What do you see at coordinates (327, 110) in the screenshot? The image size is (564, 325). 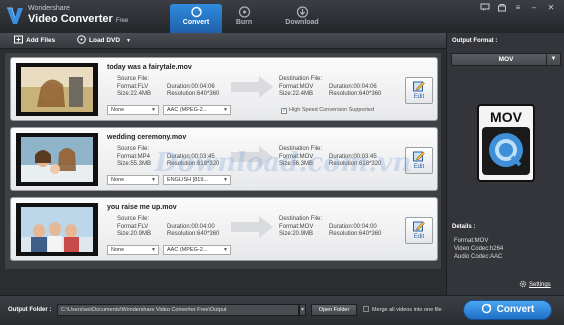 I see `high-speed-checkbox: ✓ High Speed Conversion Supported` at bounding box center [327, 110].